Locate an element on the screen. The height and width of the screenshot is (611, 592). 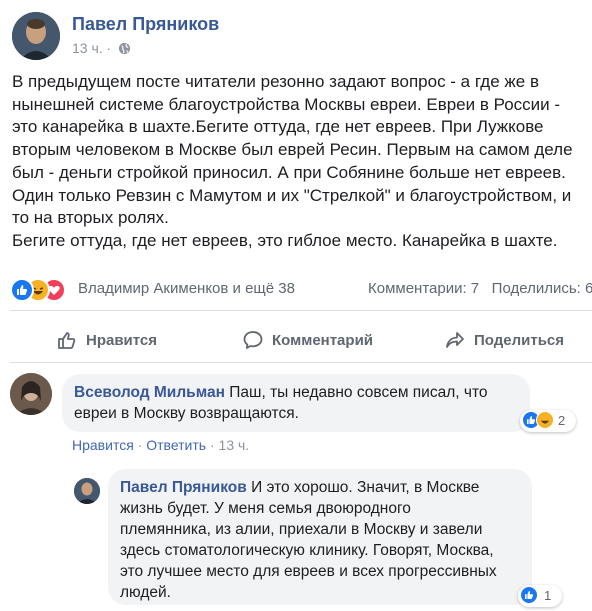
share-button: Поделиться is located at coordinates (504, 340).